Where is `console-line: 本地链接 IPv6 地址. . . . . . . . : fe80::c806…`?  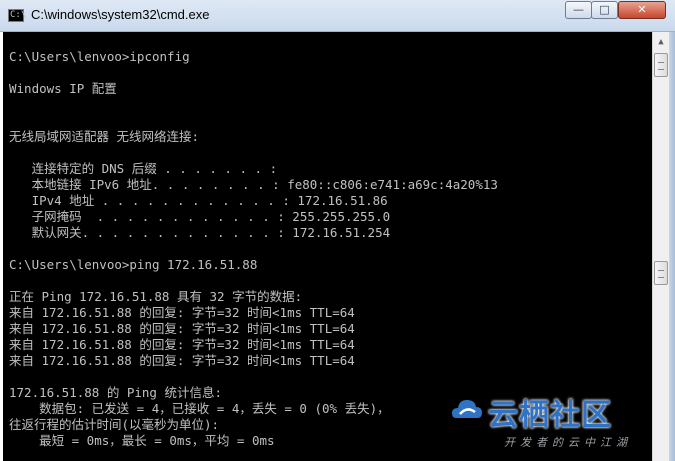
console-line: 本地链接 IPv6 地址. . . . . . . . : fe80::c806… is located at coordinates (253, 184).